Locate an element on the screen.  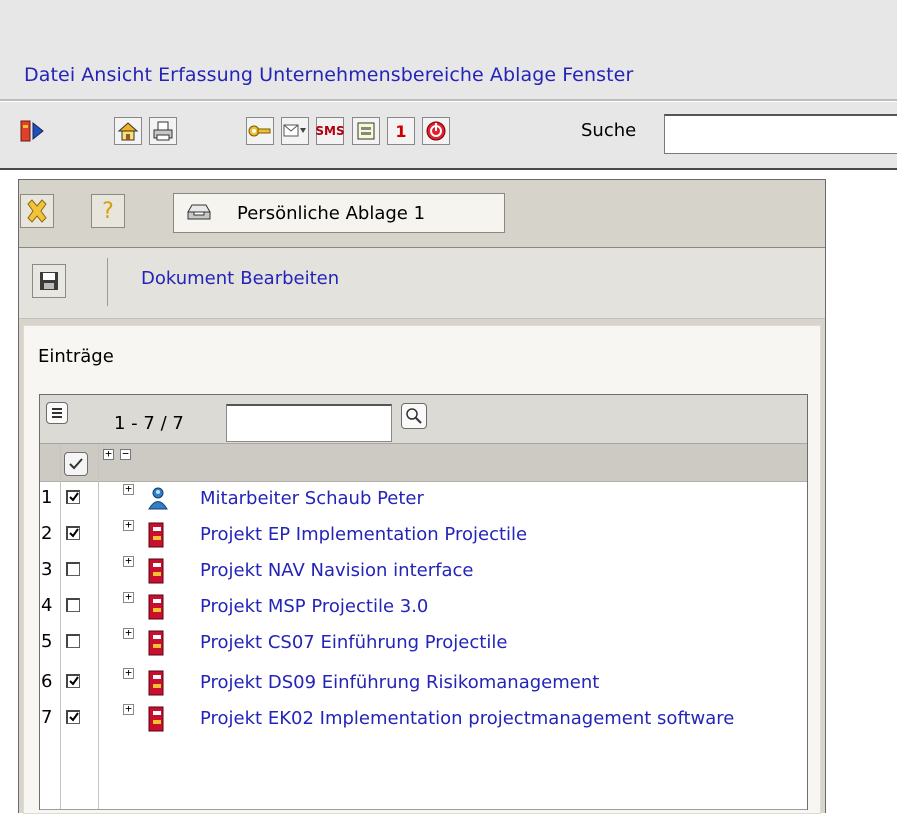
search-input is located at coordinates (780, 134).